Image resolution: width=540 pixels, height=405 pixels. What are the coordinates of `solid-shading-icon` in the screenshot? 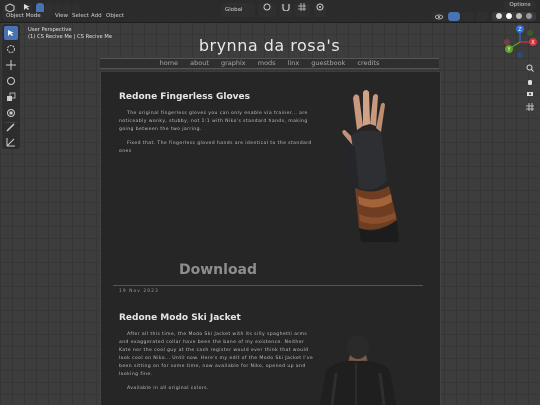 It's located at (509, 16).